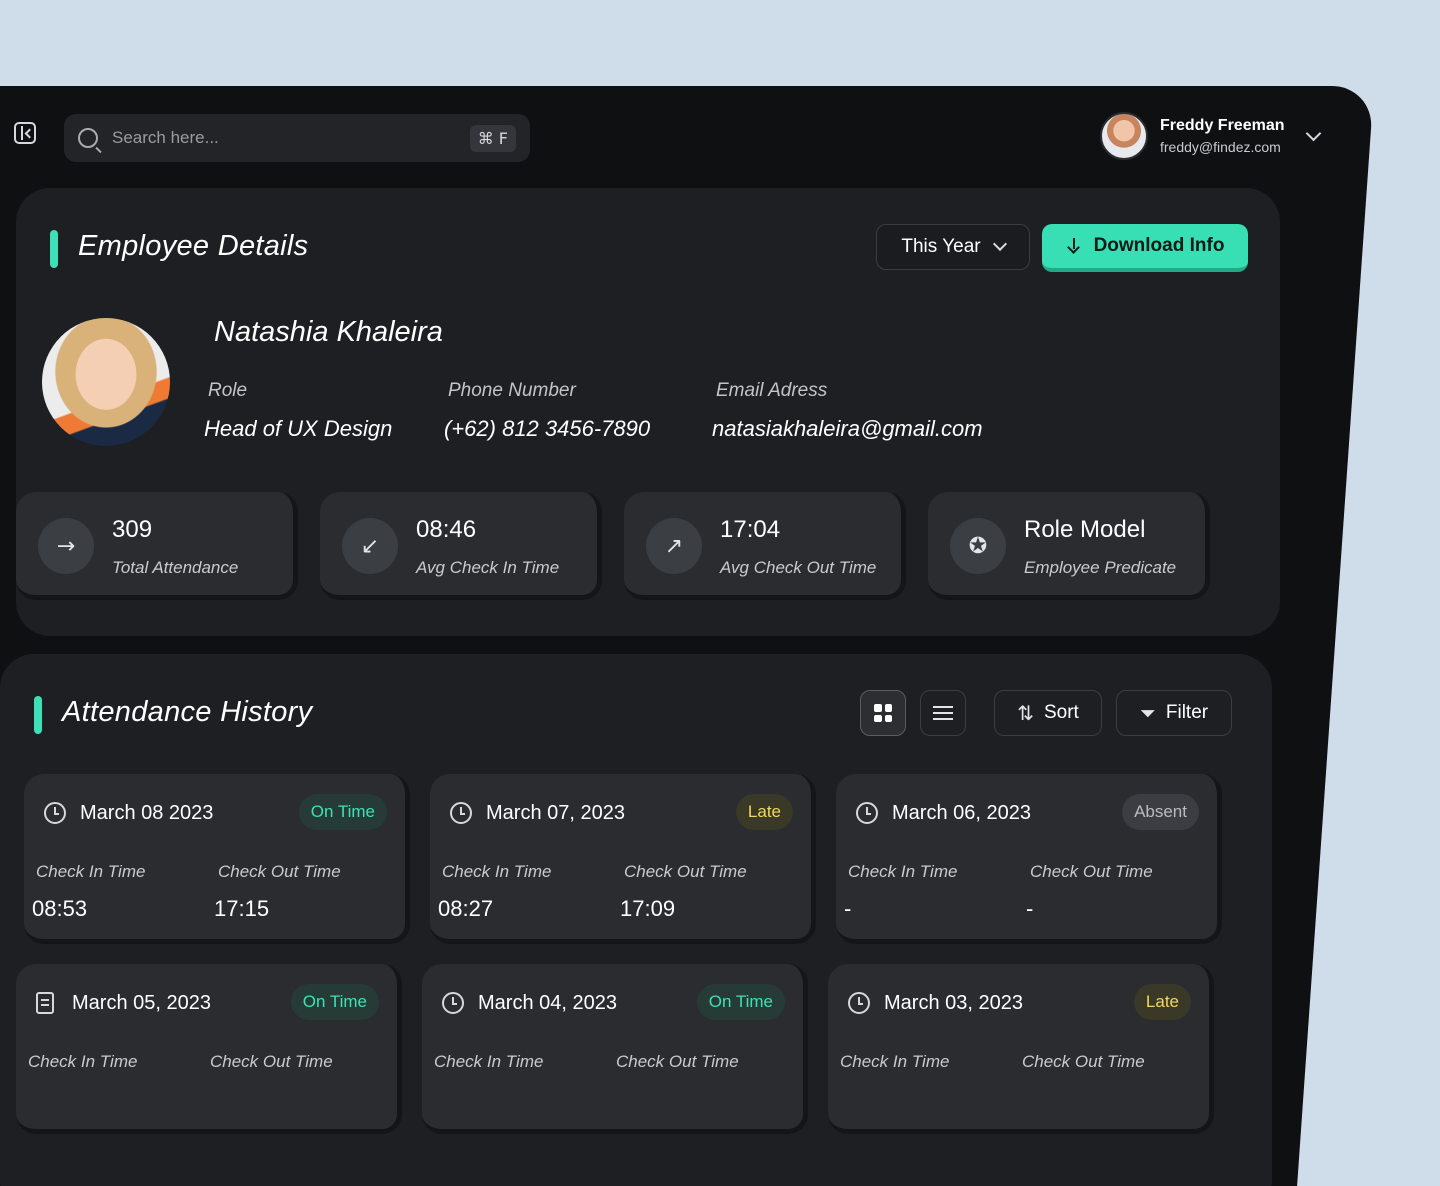 Image resolution: width=1440 pixels, height=1186 pixels. I want to click on filter-label: Filter, so click(1187, 712).